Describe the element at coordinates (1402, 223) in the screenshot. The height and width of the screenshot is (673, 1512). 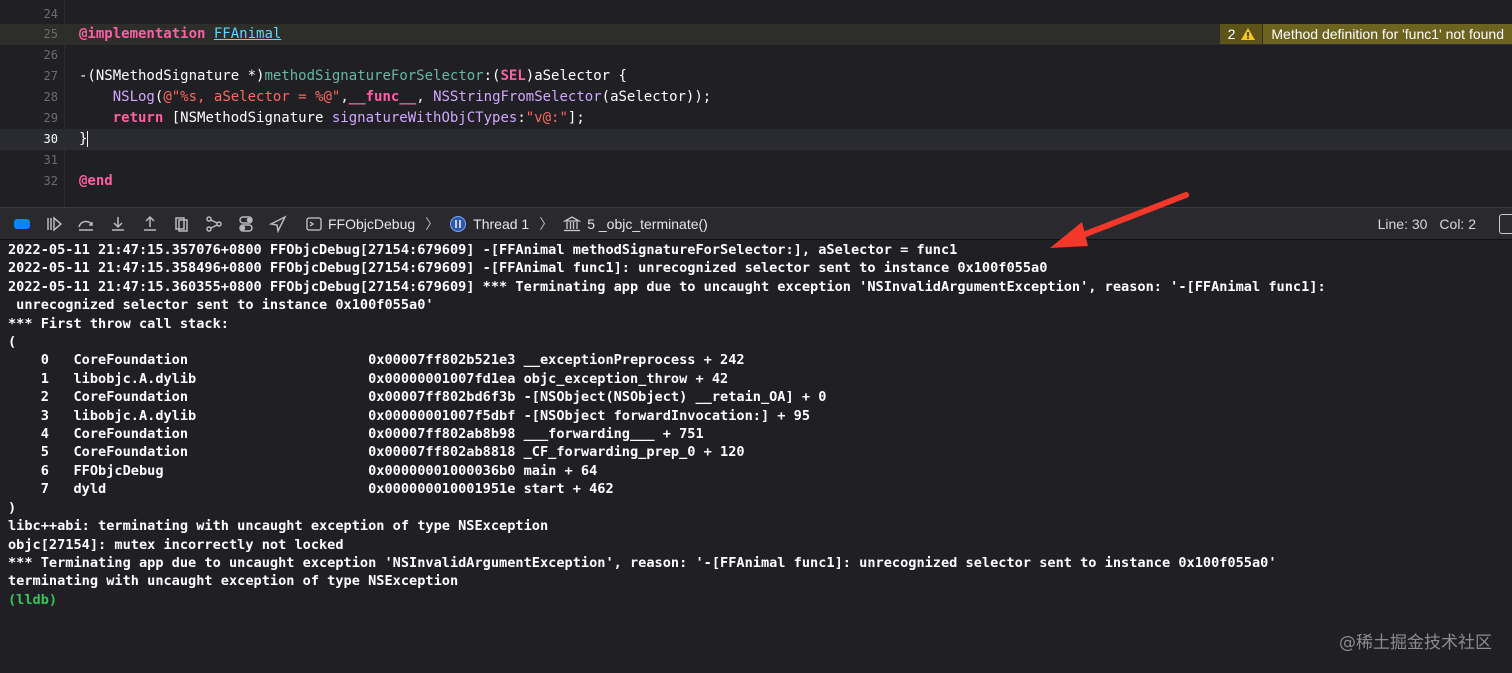
I see `line-status: Line: 30` at that location.